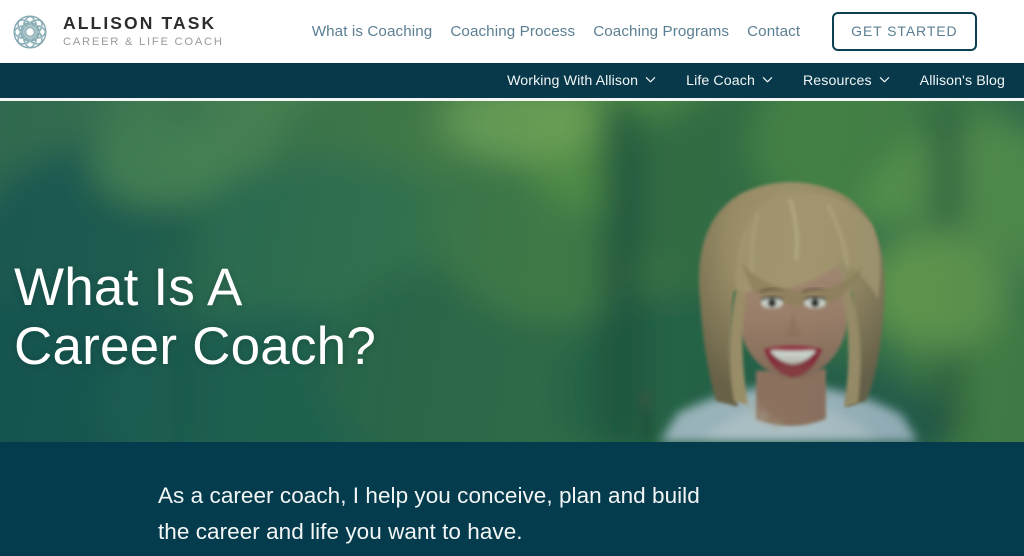  I want to click on brand-logo-link: ALLISON TASK CAREER & LIFE COACH, so click(116, 32).